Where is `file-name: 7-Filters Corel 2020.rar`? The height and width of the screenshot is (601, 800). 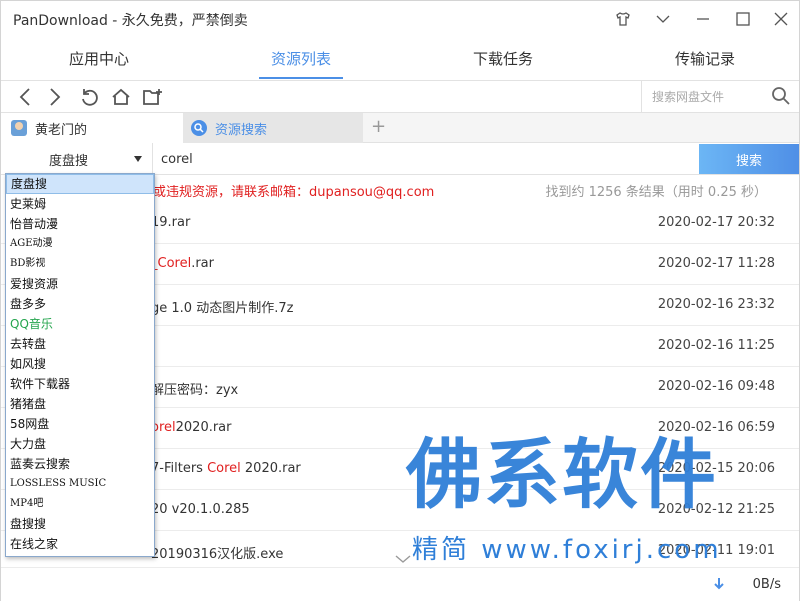 file-name: 7-Filters Corel 2020.rar is located at coordinates (226, 468).